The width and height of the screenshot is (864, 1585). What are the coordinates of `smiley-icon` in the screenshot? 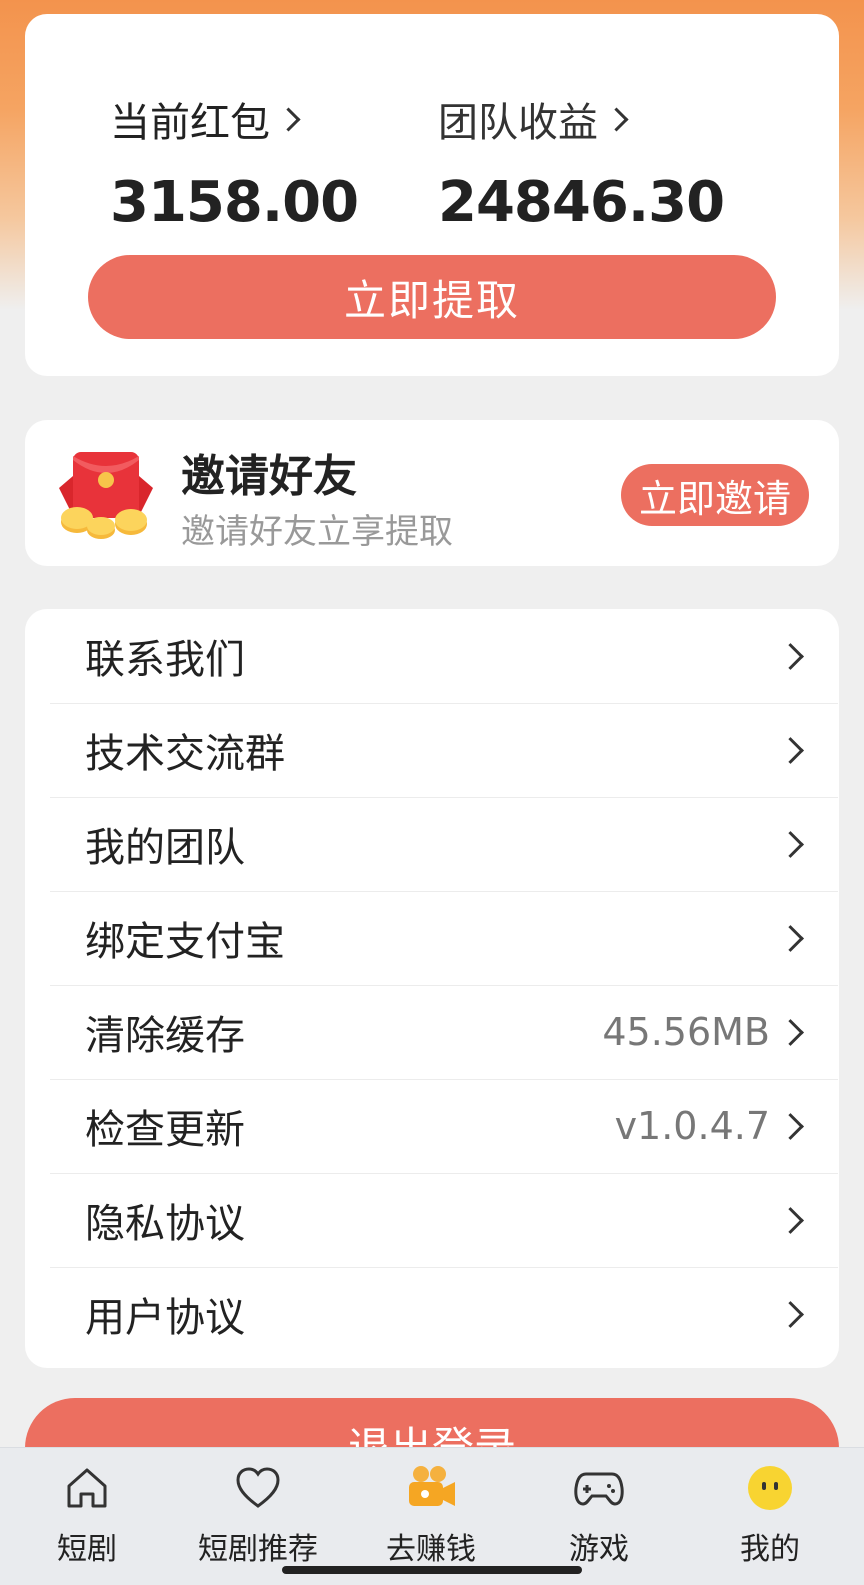 It's located at (770, 1488).